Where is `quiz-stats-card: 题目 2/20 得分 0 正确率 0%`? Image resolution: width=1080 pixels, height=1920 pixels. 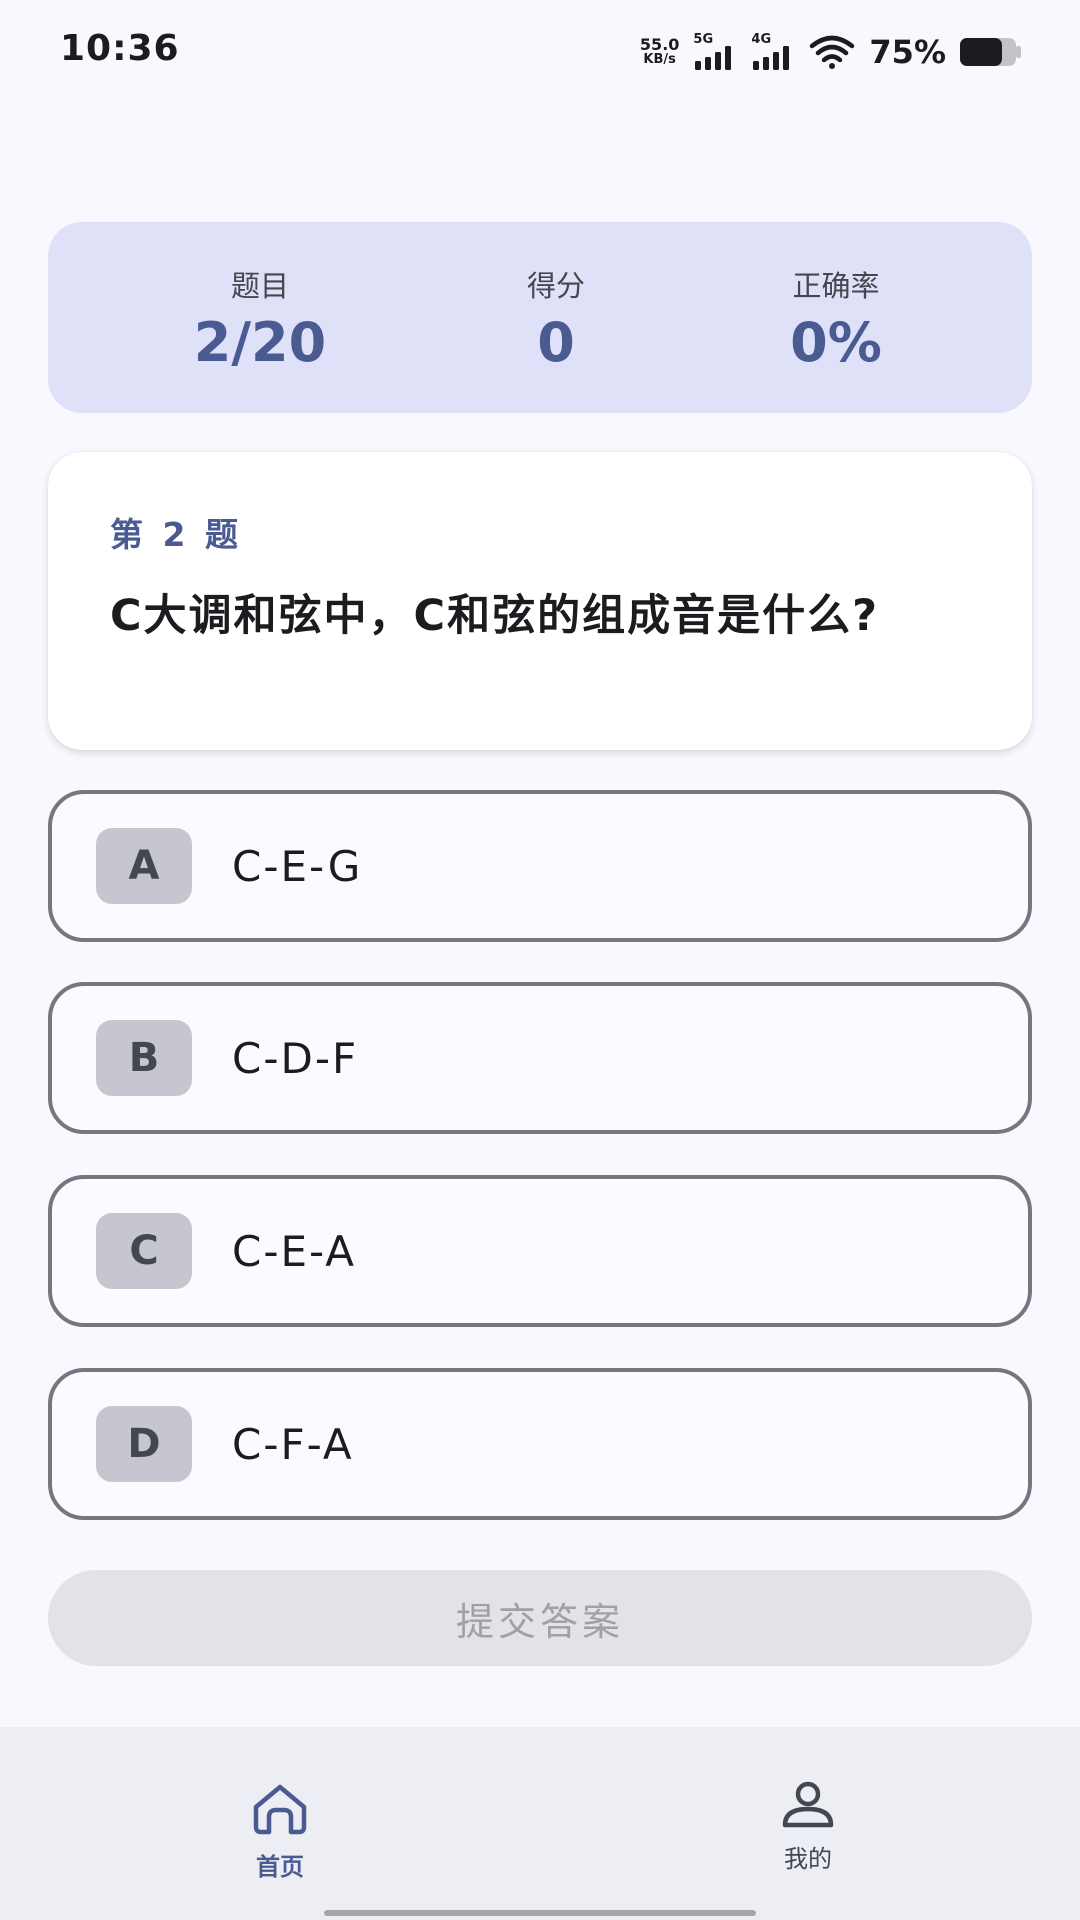 quiz-stats-card: 题目 2/20 得分 0 正确率 0% is located at coordinates (540, 317).